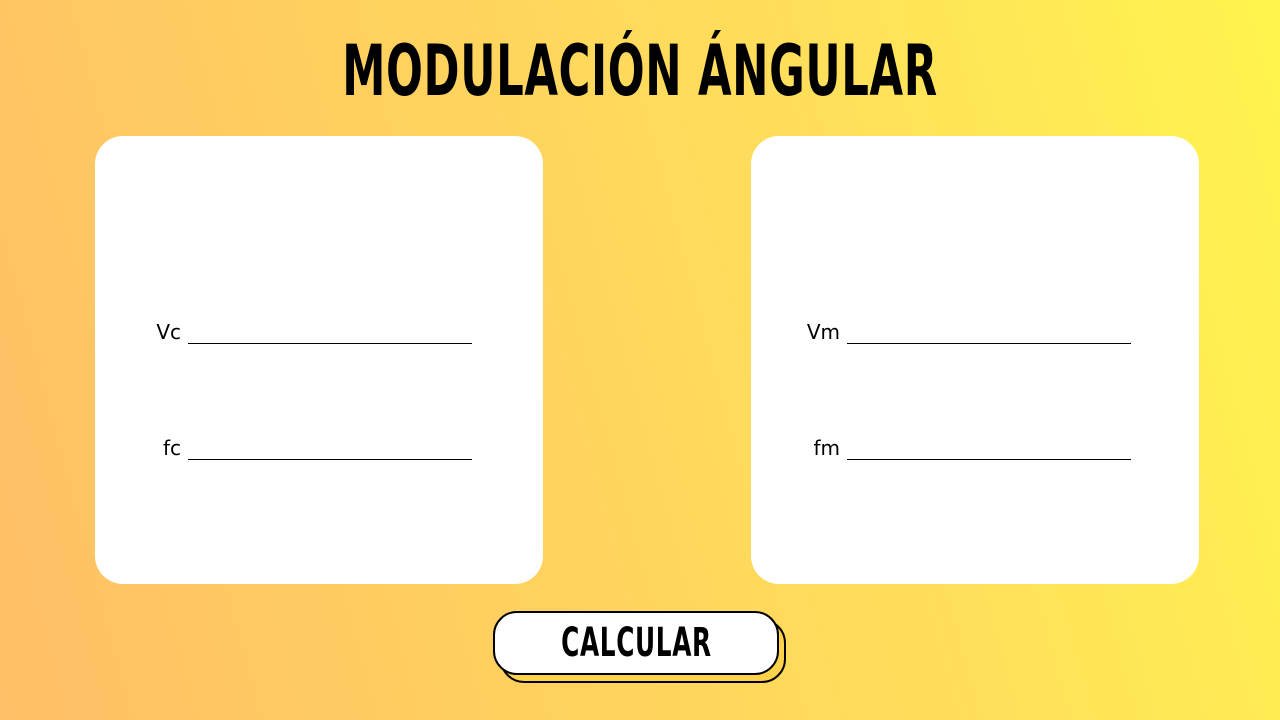  What do you see at coordinates (826, 448) in the screenshot?
I see `fm-label: fm` at bounding box center [826, 448].